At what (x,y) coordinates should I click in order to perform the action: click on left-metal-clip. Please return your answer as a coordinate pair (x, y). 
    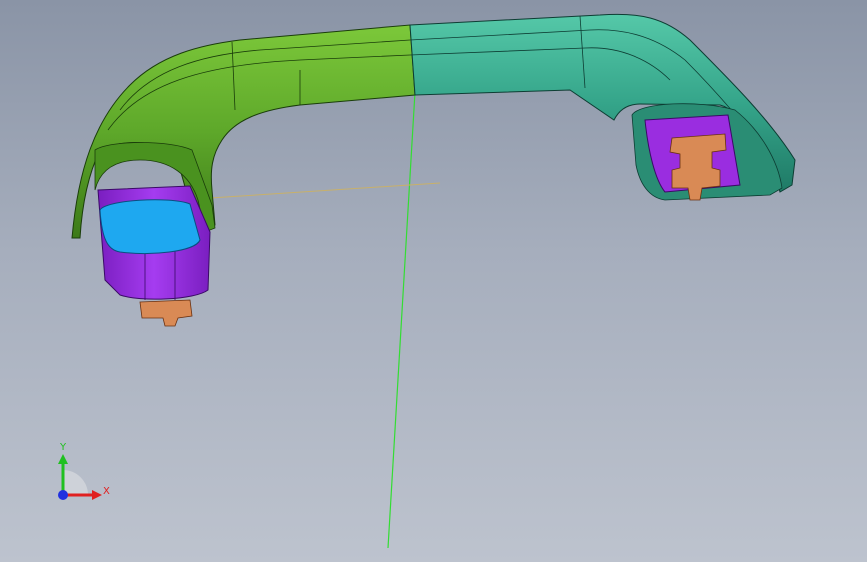
    Looking at the image, I should click on (166, 313).